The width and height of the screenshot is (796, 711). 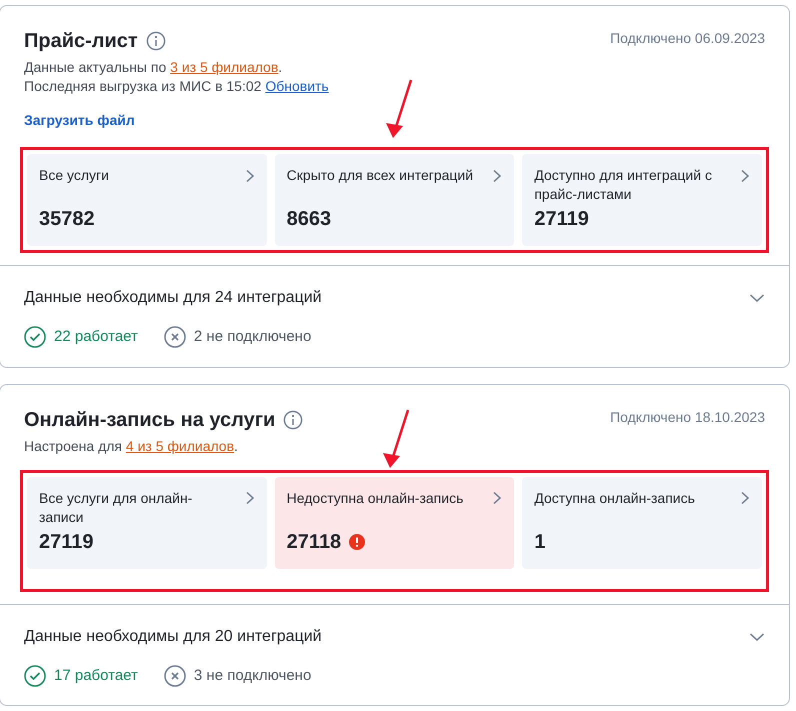 I want to click on description-text: Данные актуальны по 3 из 5 филиалов., so click(x=154, y=67).